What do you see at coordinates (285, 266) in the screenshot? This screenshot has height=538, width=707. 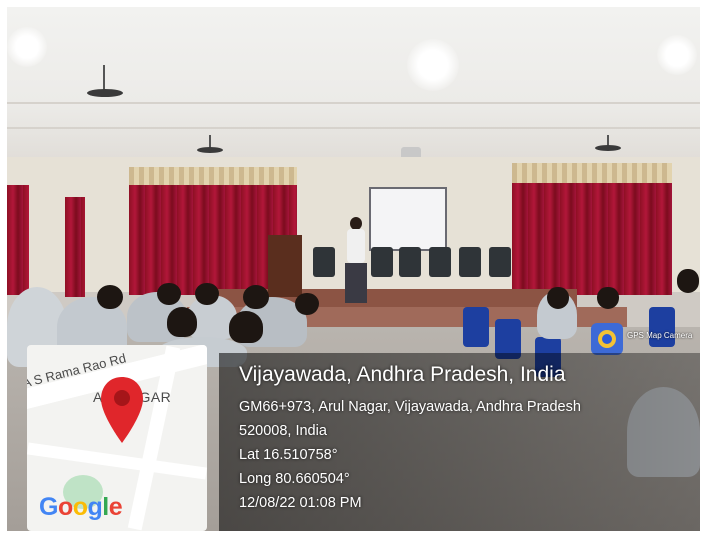 I see `podium` at bounding box center [285, 266].